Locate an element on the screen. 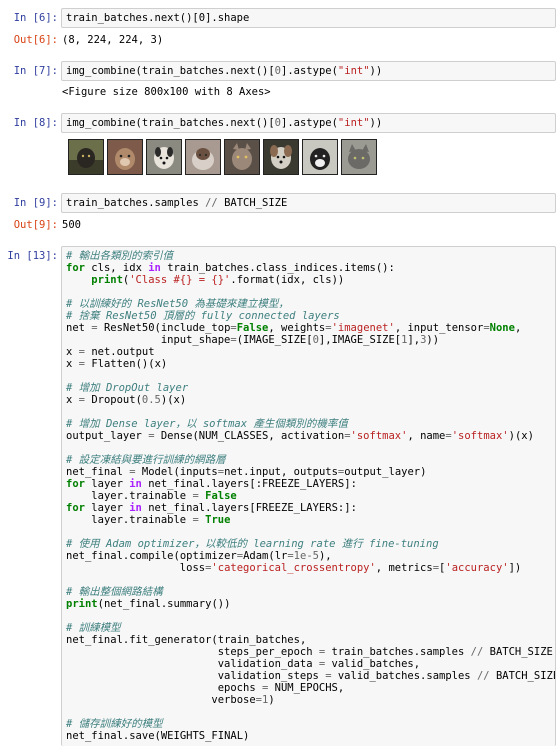 This screenshot has width=556, height=746. code-line: # 訓練模型 is located at coordinates (93, 628).